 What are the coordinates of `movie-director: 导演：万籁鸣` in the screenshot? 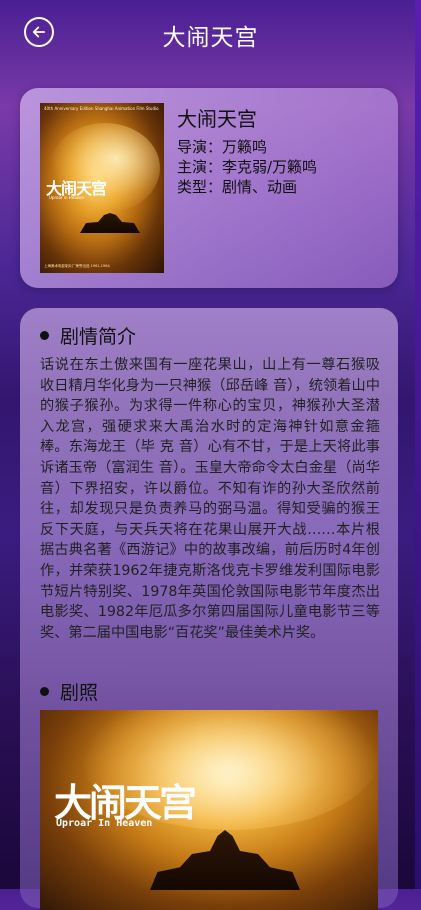 It's located at (222, 147).